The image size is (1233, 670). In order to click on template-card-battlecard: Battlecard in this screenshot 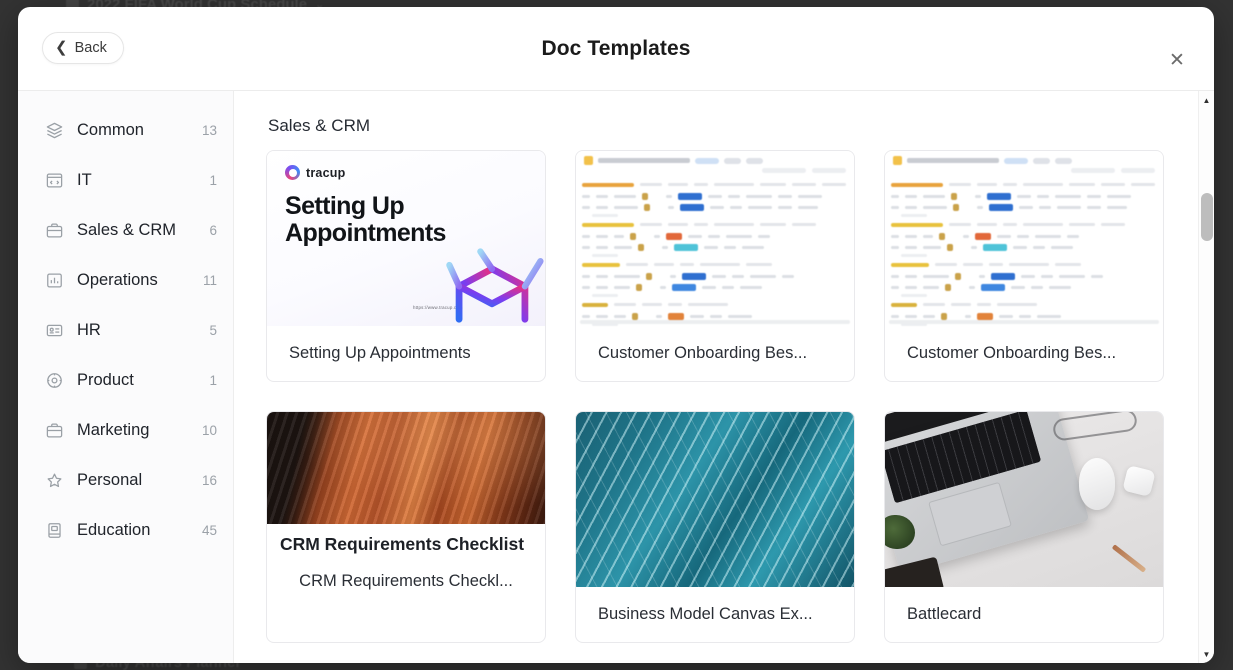, I will do `click(1024, 527)`.